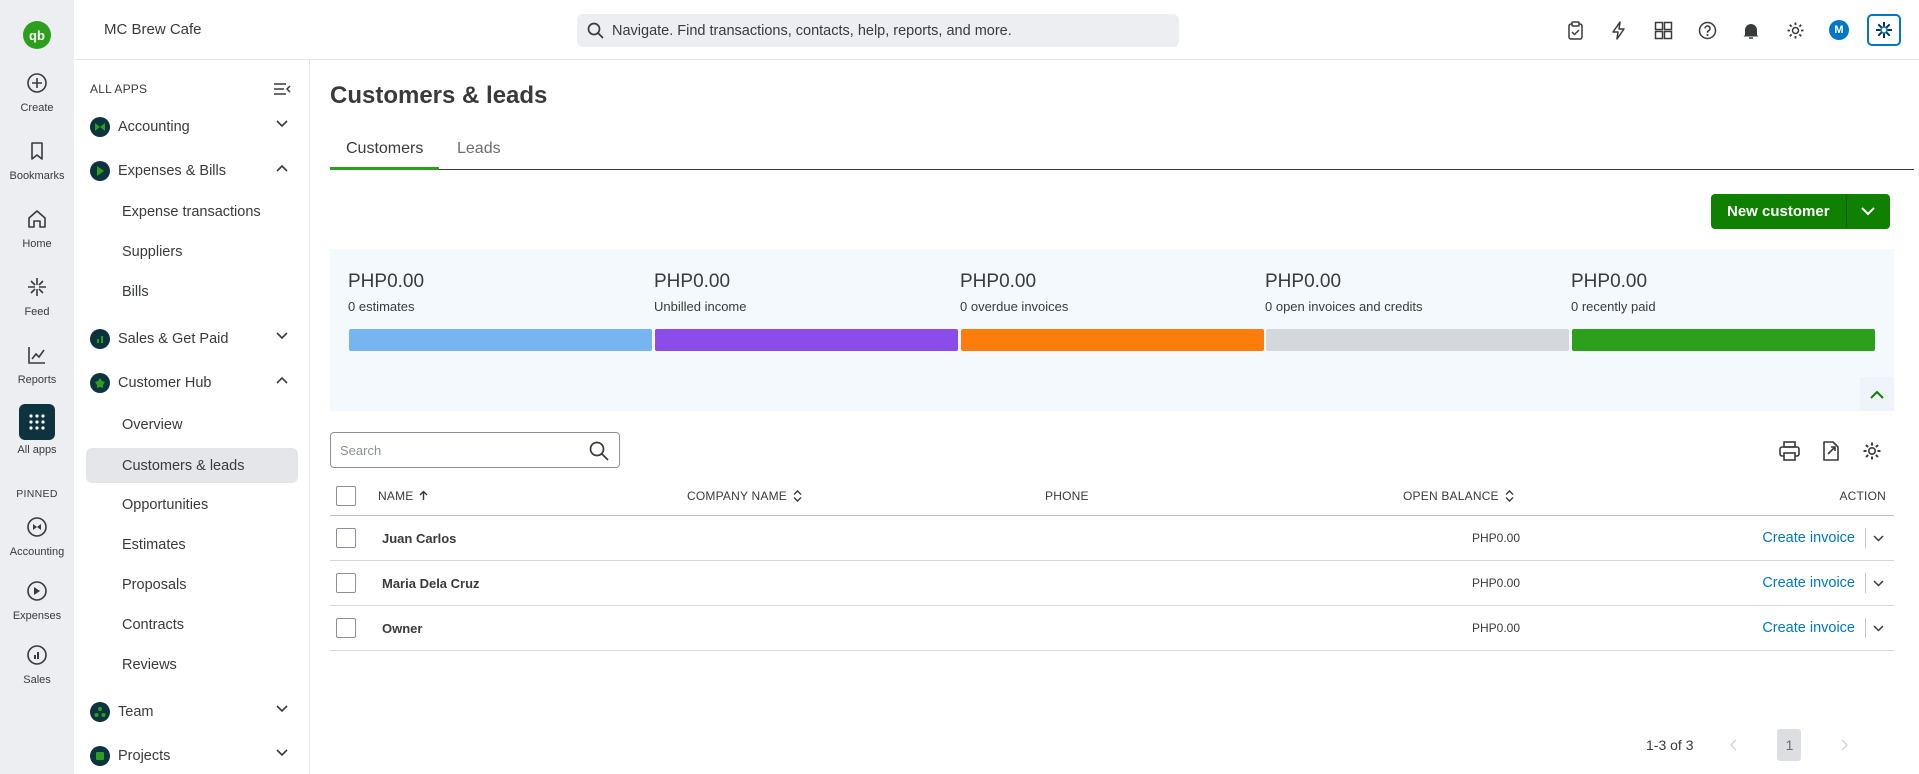 This screenshot has width=1919, height=774. What do you see at coordinates (346, 495) in the screenshot?
I see `select-all-checkbox` at bounding box center [346, 495].